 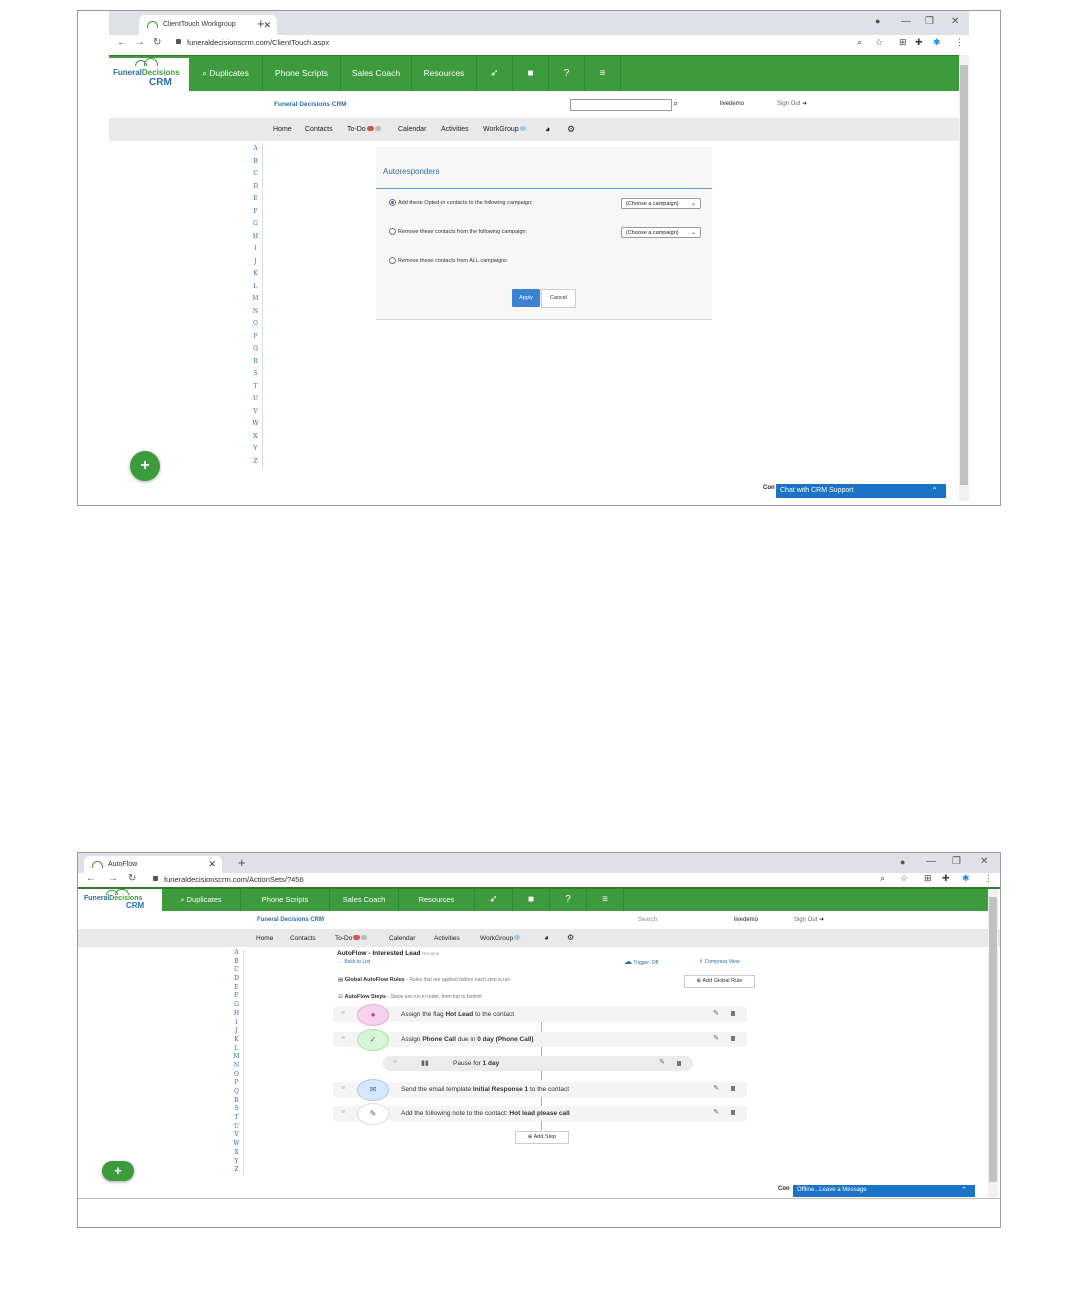 What do you see at coordinates (531, 73) in the screenshot?
I see `notes-icon: ■` at bounding box center [531, 73].